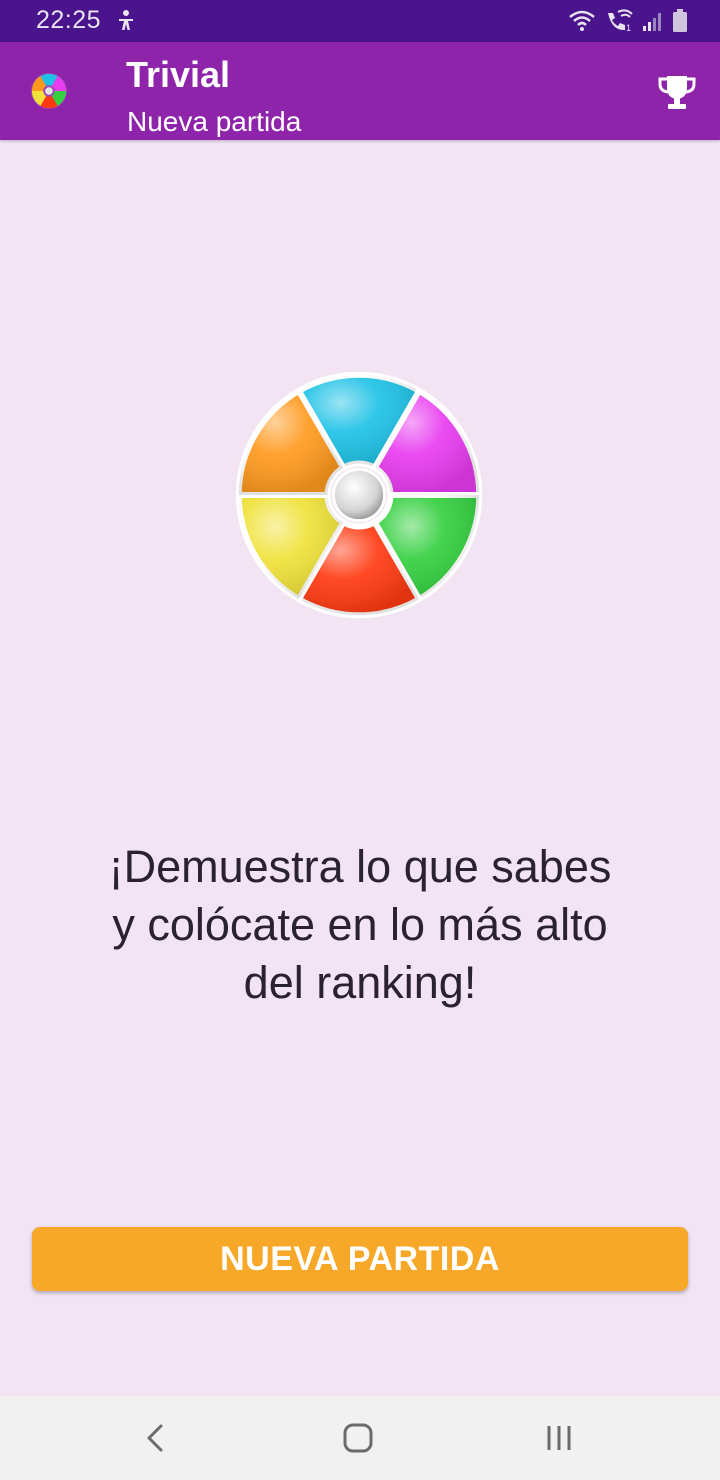  Describe the element at coordinates (620, 21) in the screenshot. I see `wifi-calling-icon: 1` at that location.